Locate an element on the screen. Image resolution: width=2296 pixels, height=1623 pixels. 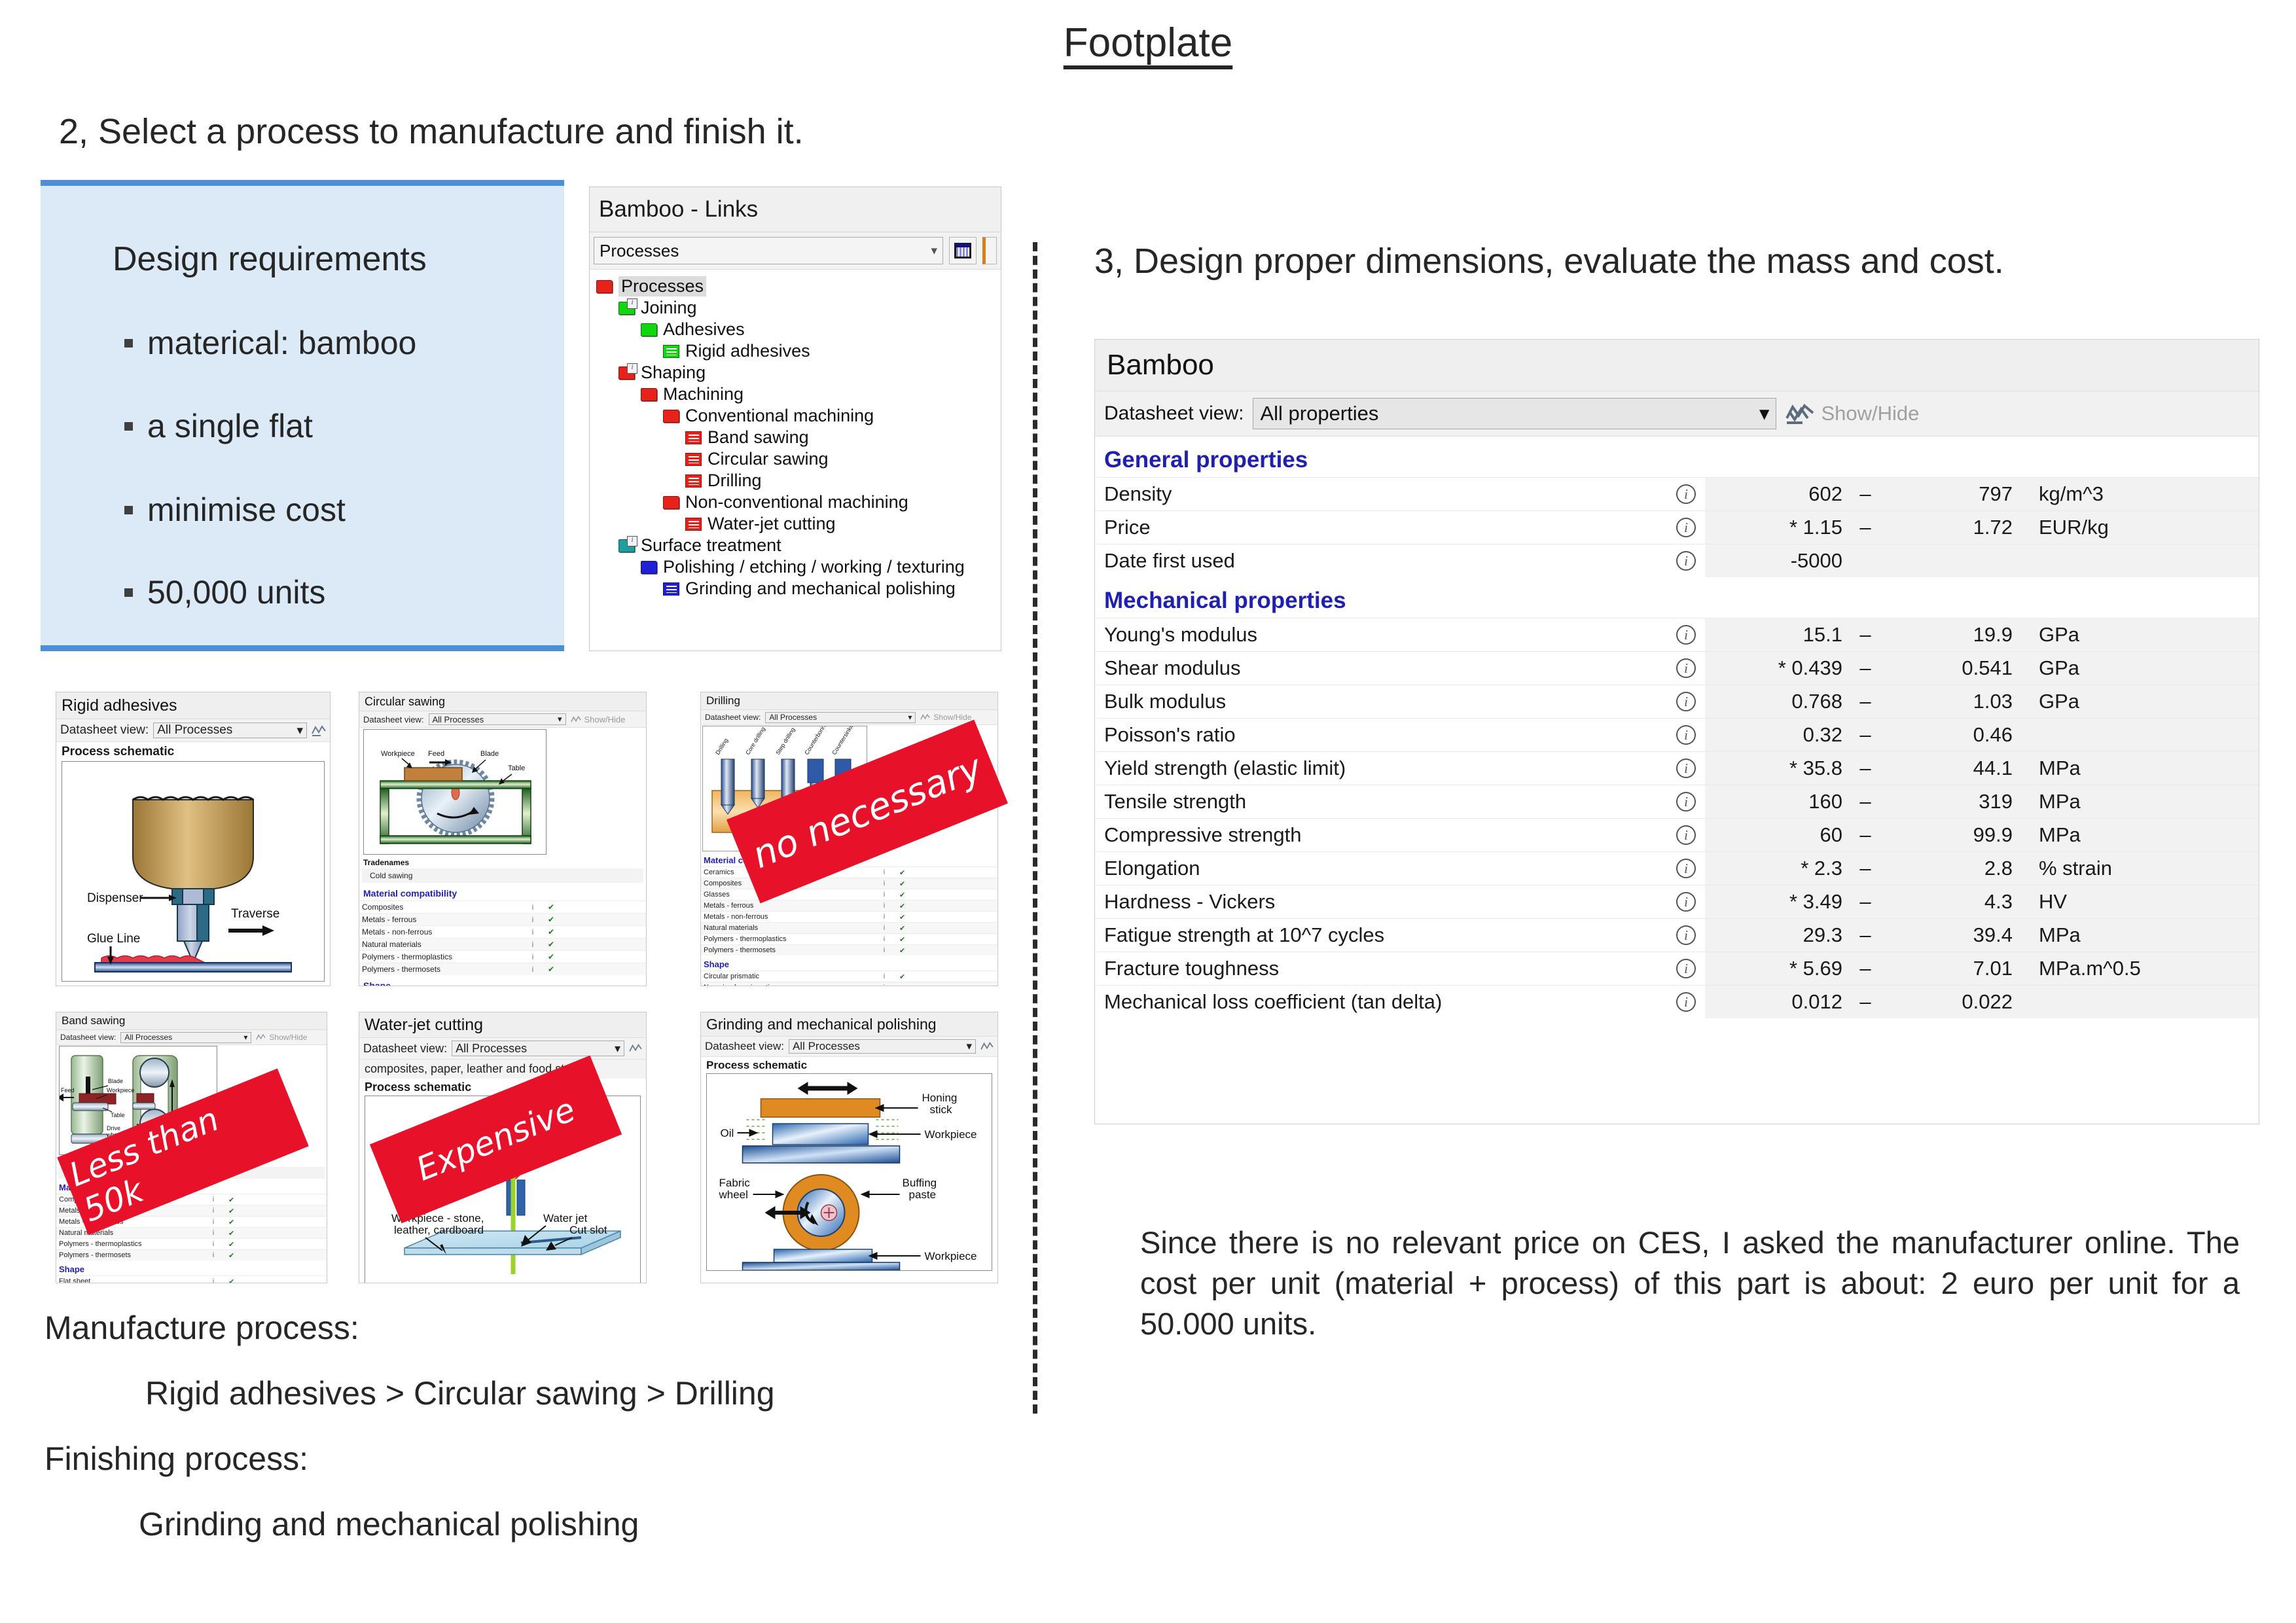
tree-item-circular-sawing: Circular sawing is located at coordinates (798, 459).